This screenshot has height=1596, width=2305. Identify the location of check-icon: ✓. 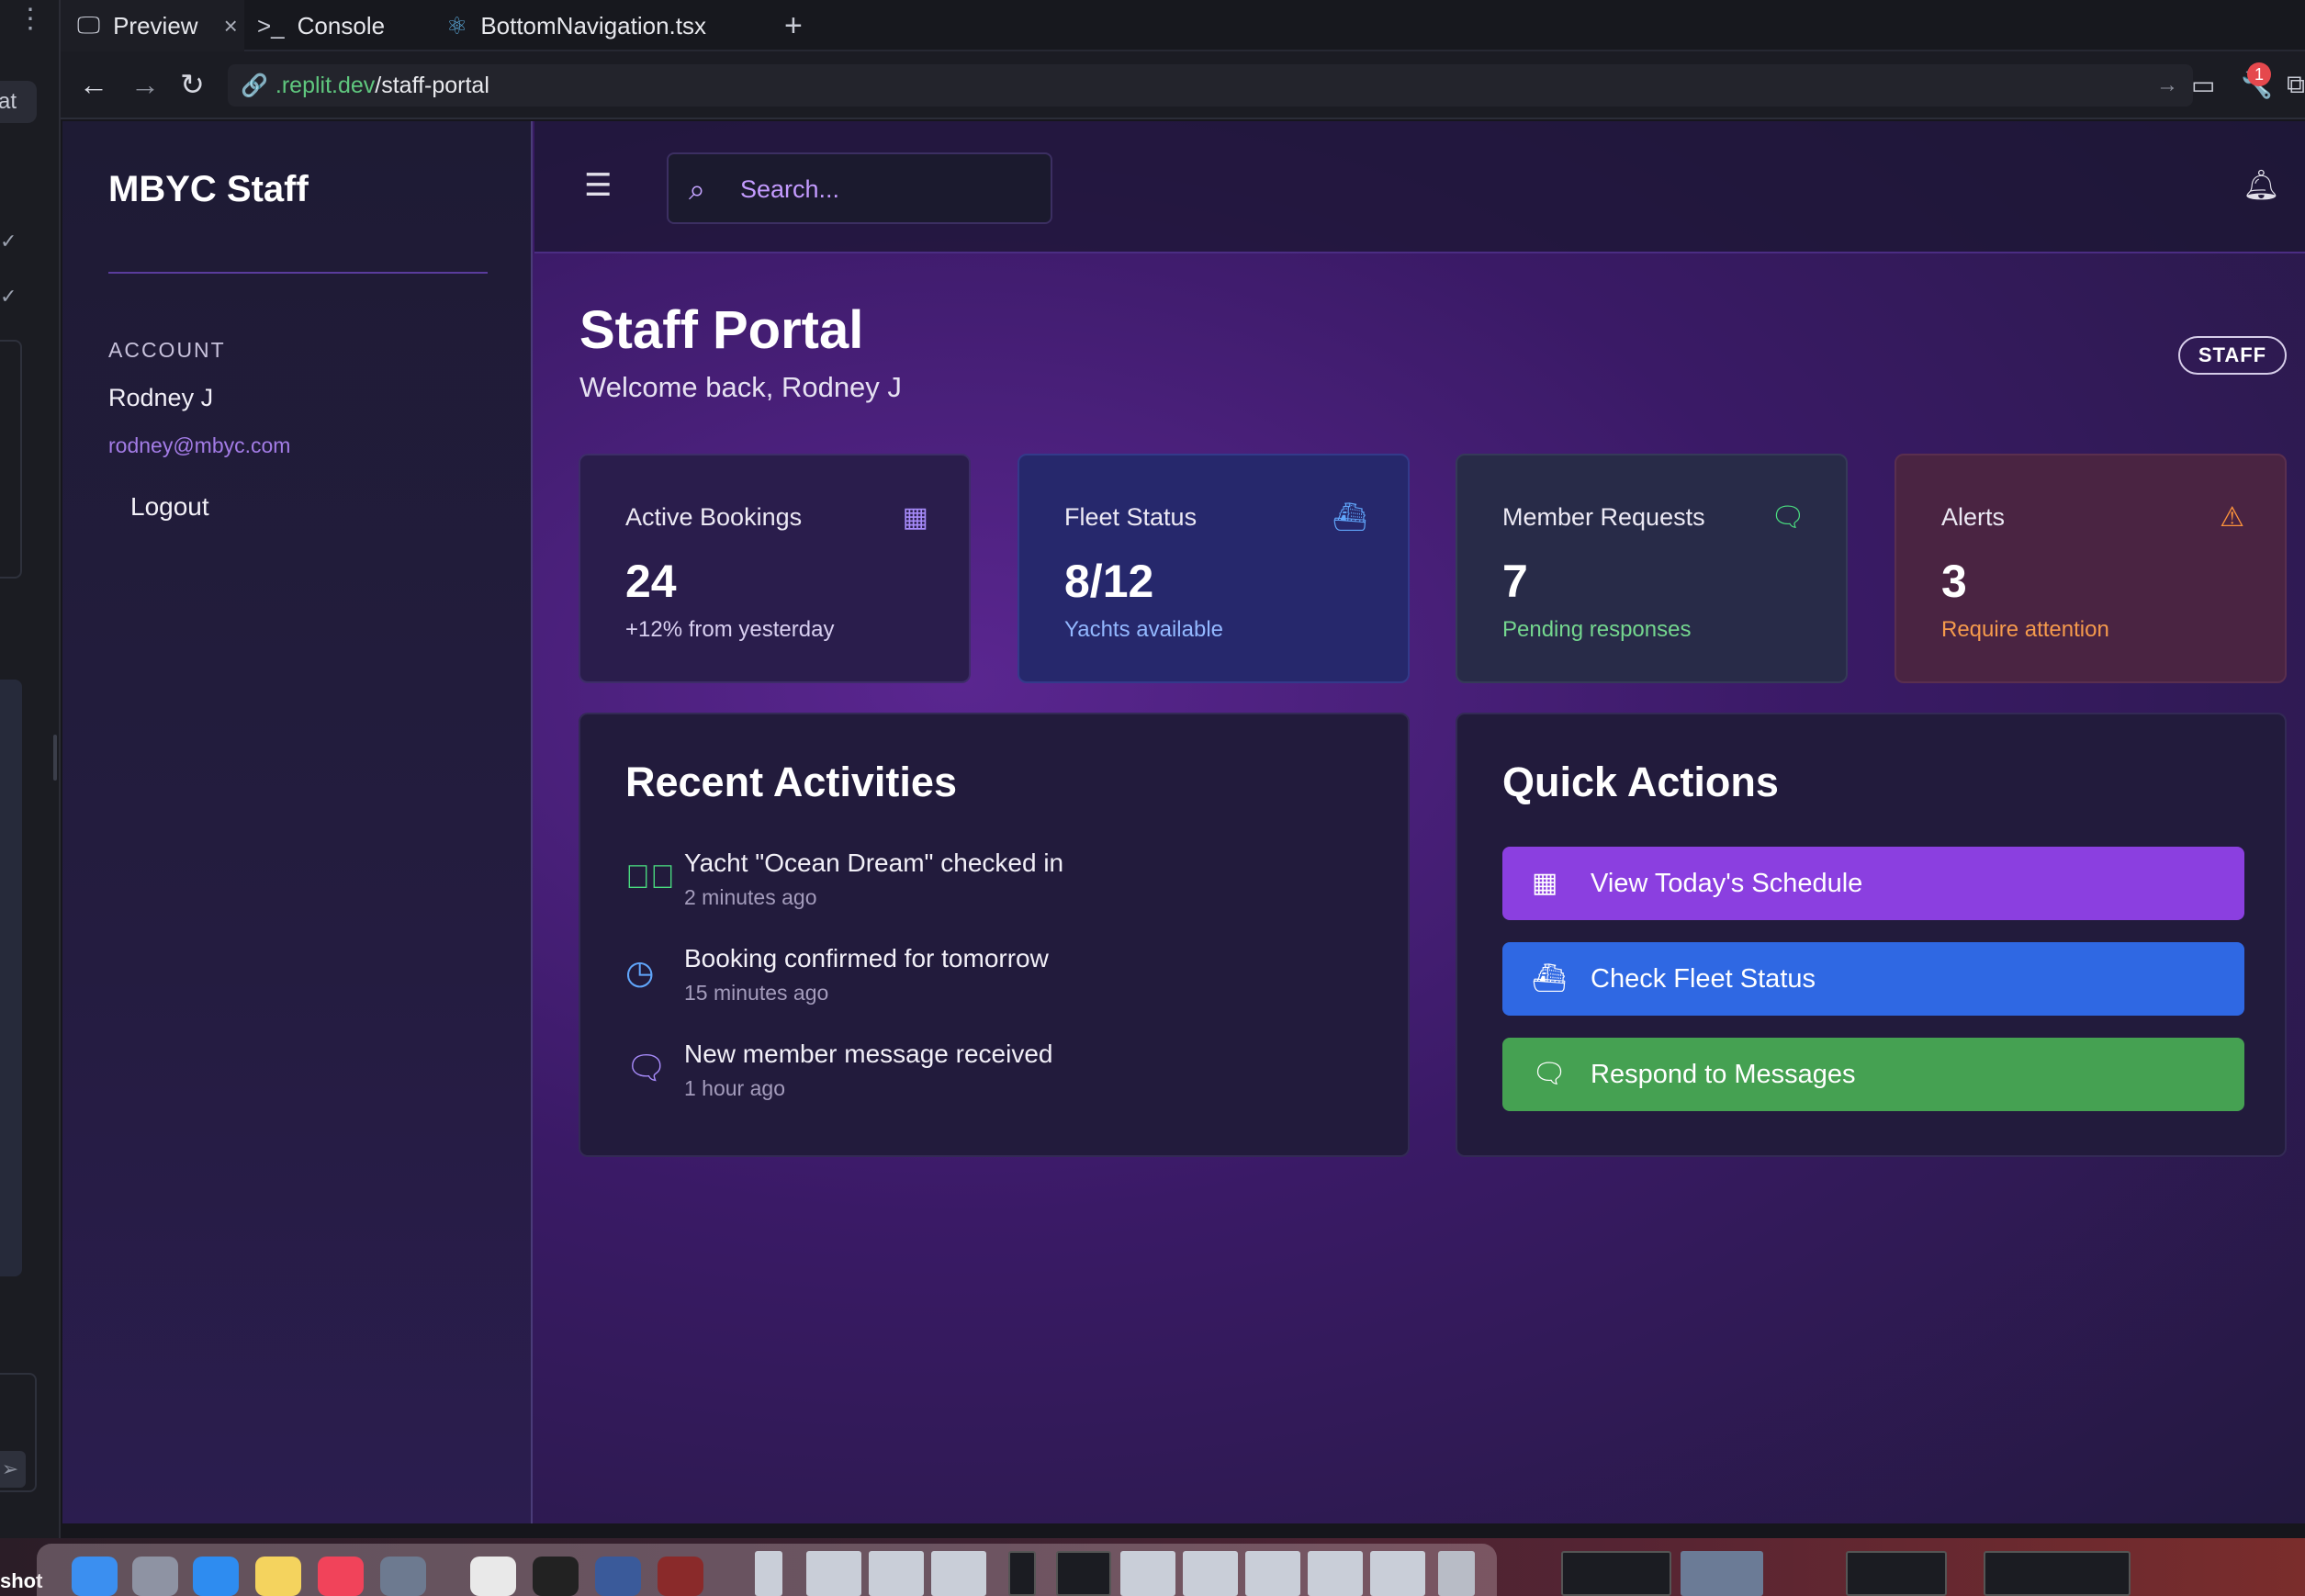
(8, 296).